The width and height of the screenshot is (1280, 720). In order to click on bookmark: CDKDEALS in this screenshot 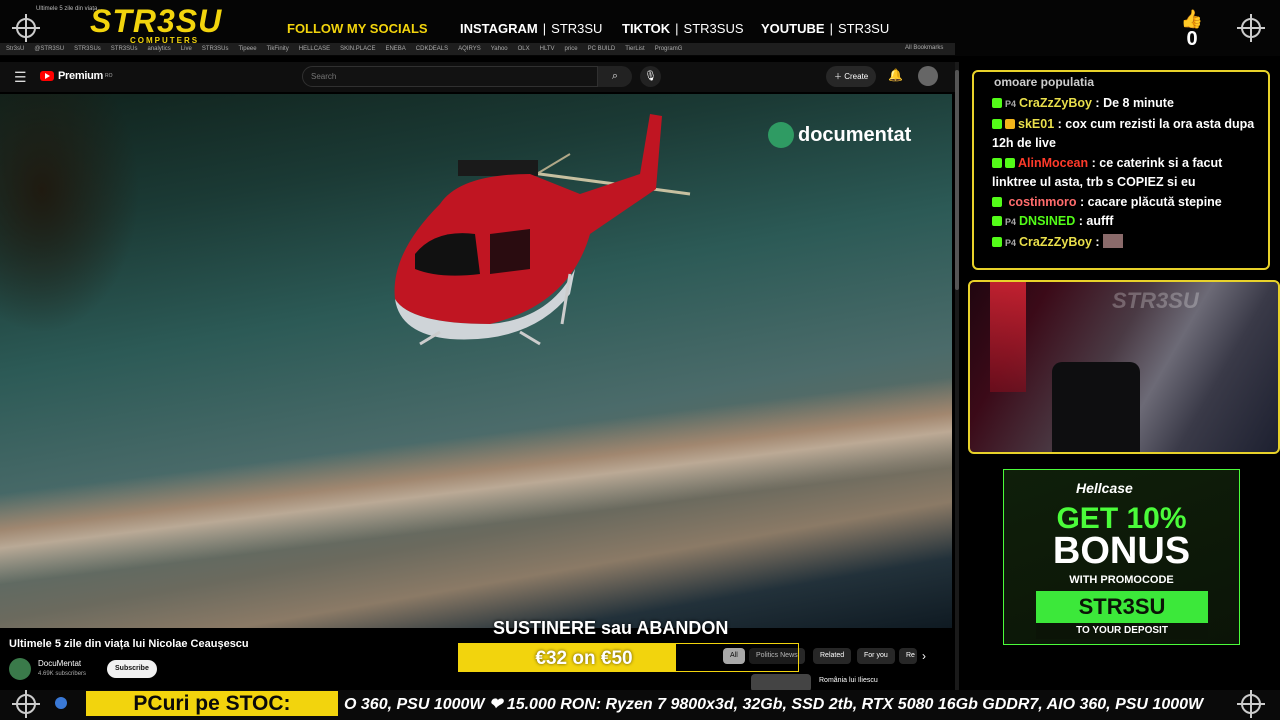, I will do `click(432, 49)`.